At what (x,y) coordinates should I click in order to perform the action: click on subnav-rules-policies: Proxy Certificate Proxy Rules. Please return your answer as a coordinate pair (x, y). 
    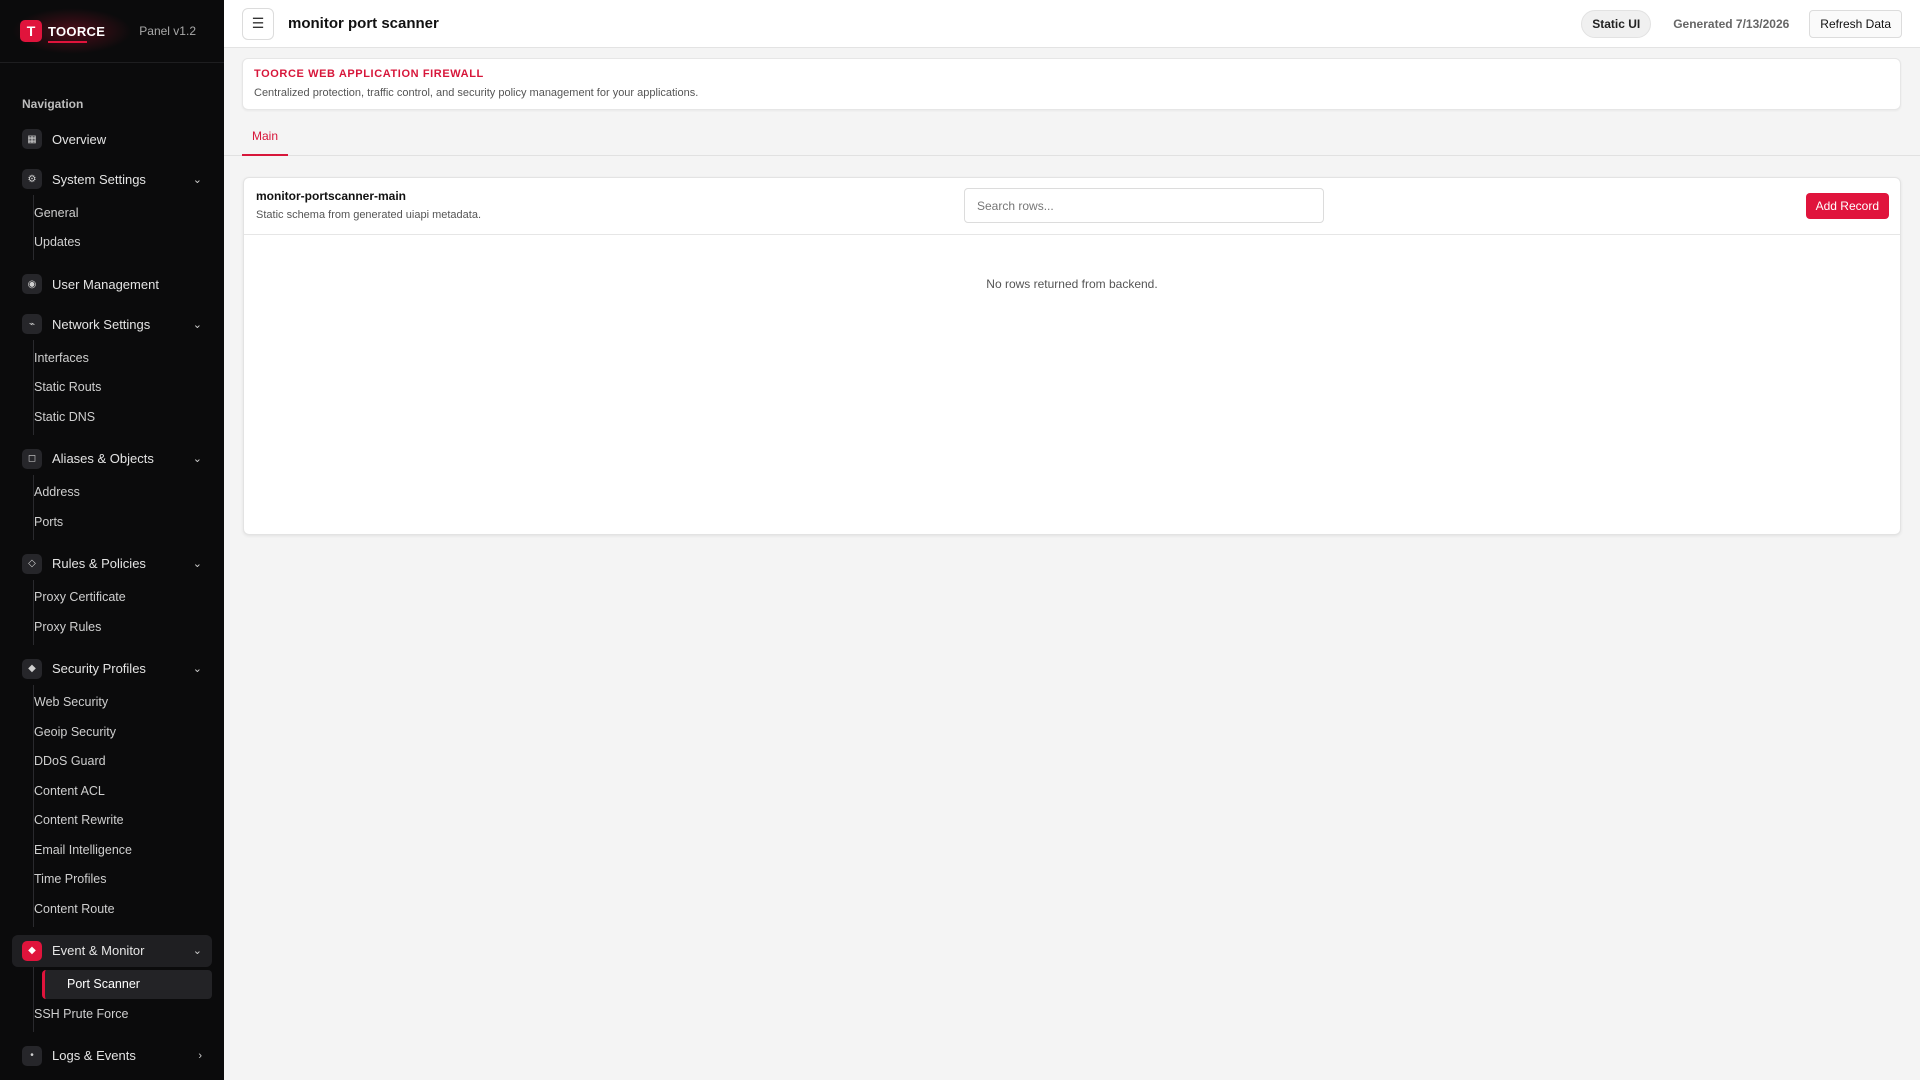
    Looking at the image, I should click on (128, 612).